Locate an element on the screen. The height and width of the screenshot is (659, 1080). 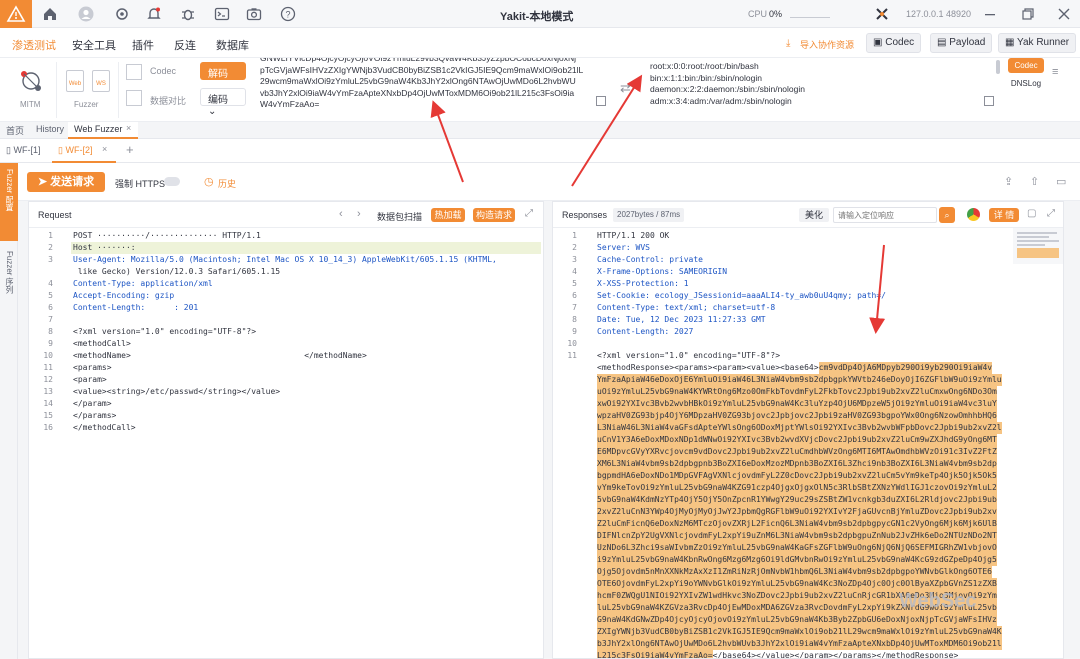
arrow-to-base64 is located at coordinates (877, 289).